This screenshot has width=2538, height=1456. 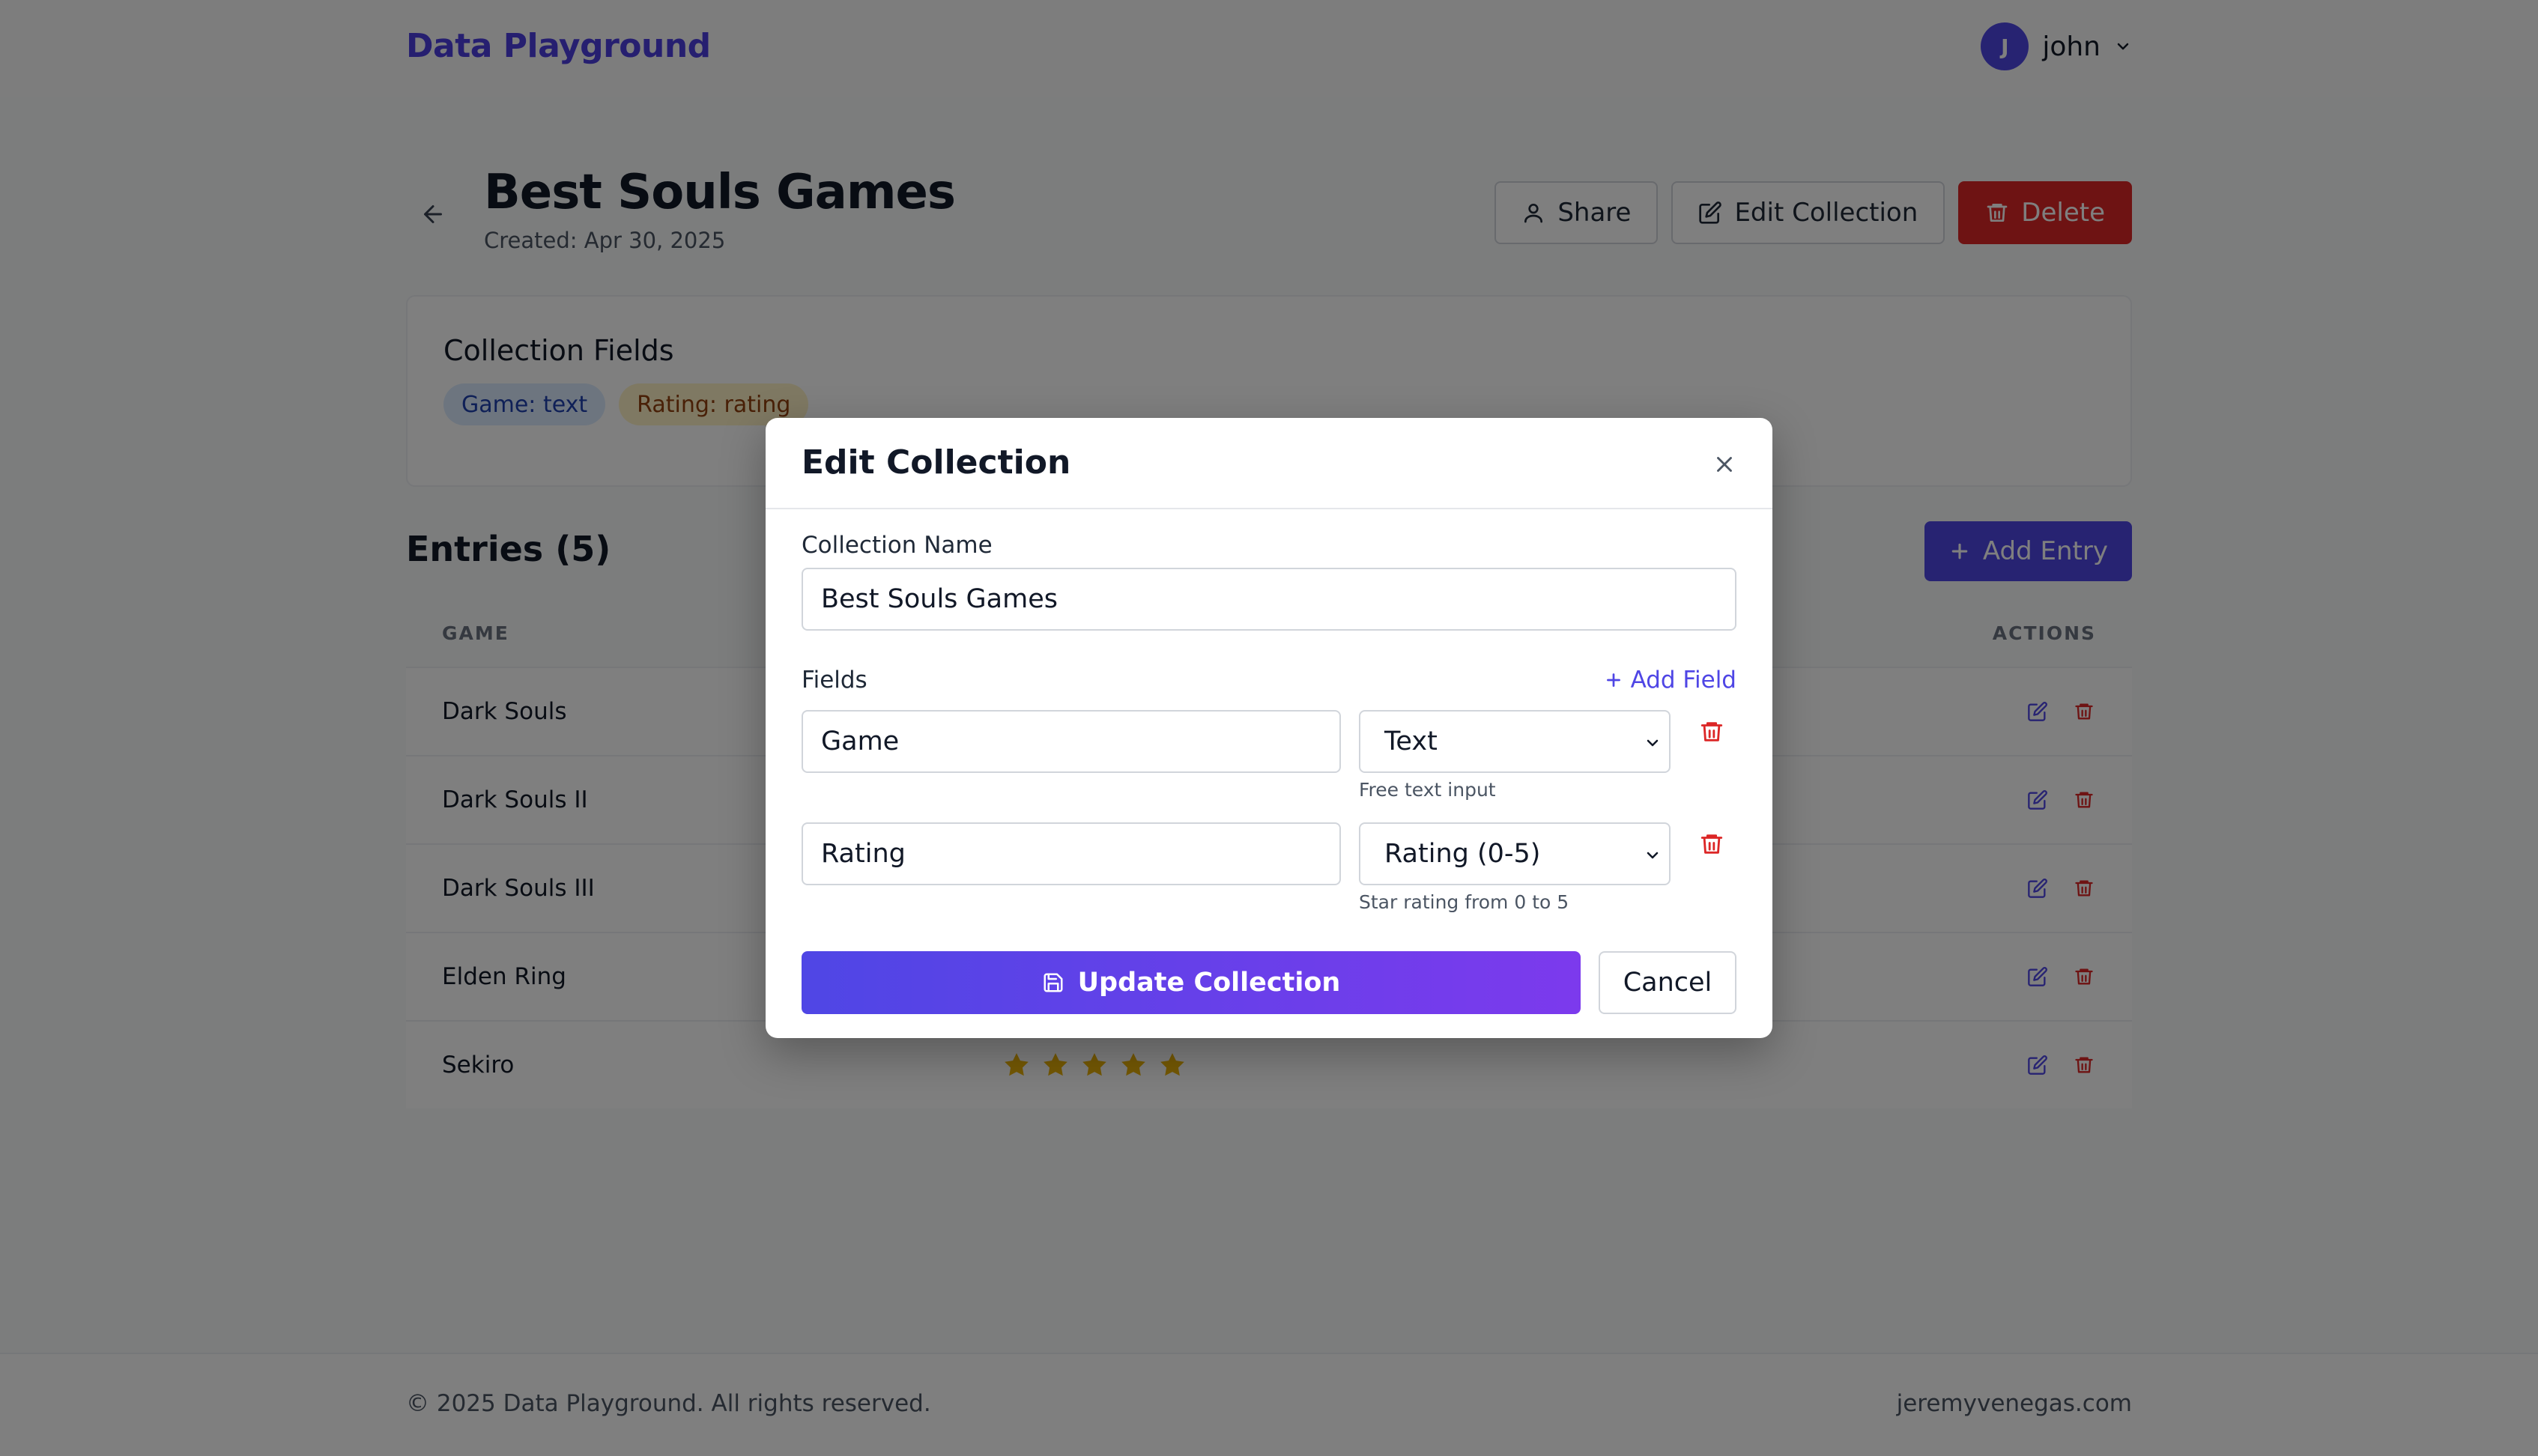 I want to click on fields-label: Fields, so click(x=835, y=680).